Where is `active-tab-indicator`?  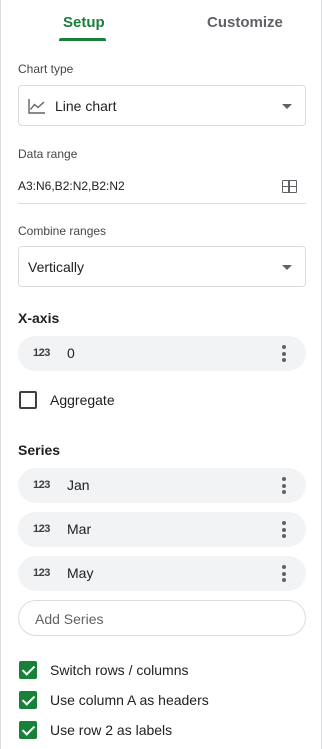
active-tab-indicator is located at coordinates (82, 39).